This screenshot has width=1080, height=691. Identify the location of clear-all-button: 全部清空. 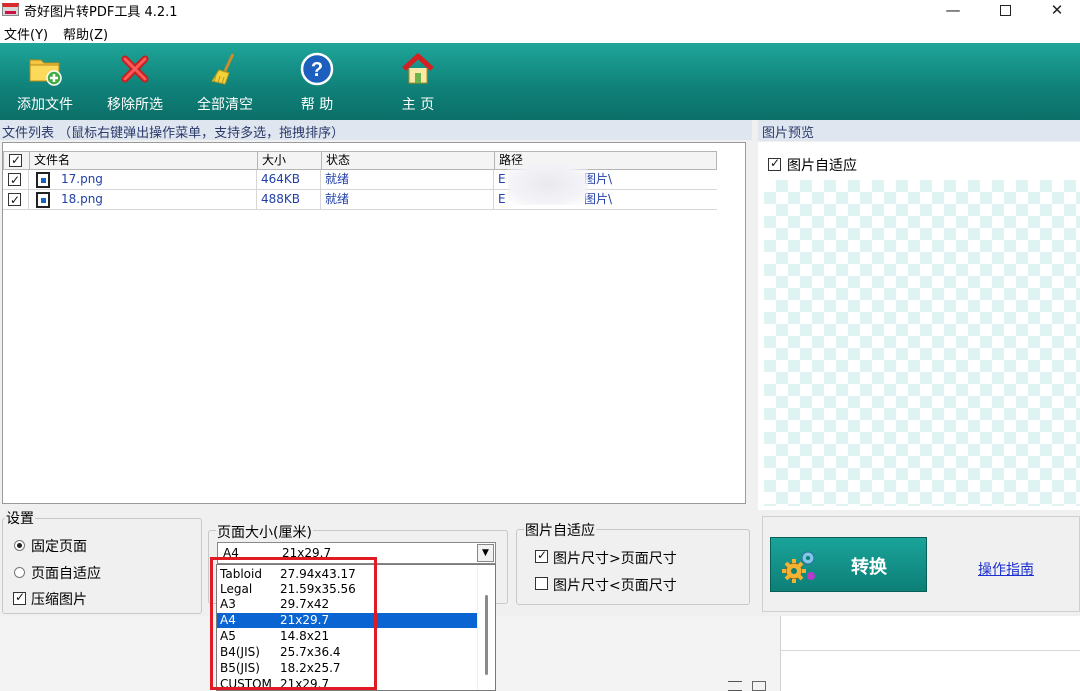
(225, 81).